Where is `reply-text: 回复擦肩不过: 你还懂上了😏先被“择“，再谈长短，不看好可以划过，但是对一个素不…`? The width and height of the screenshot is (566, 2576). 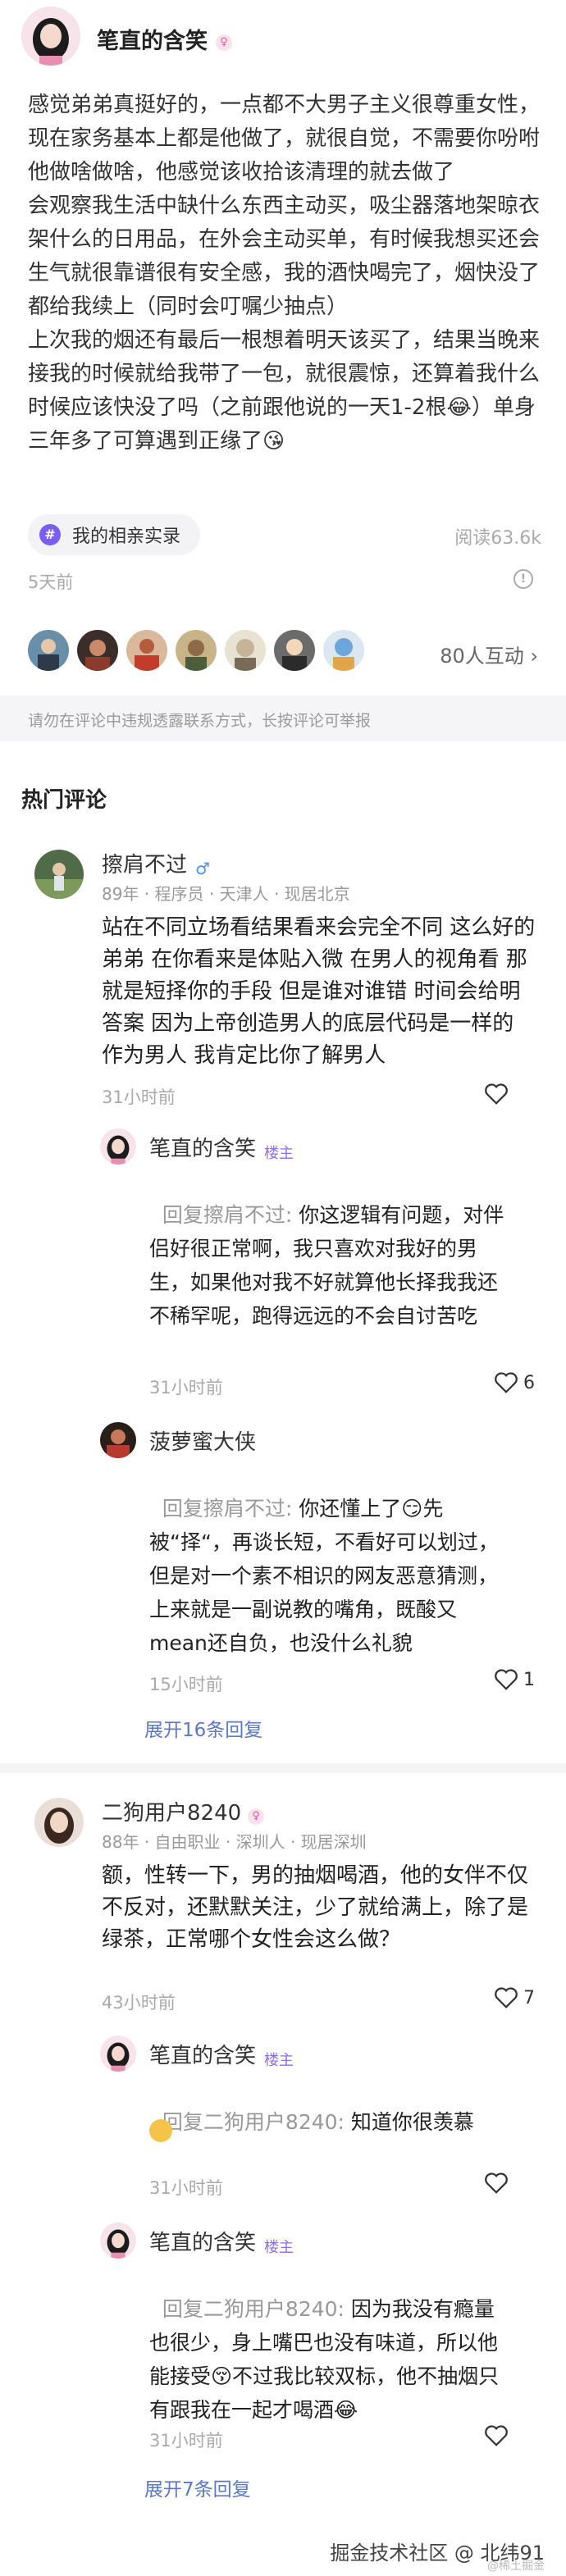 reply-text: 回复擦肩不过: 你还懂上了😏先被“择“，再谈长短，不看好可以划过，但是对一个素不… is located at coordinates (324, 1576).